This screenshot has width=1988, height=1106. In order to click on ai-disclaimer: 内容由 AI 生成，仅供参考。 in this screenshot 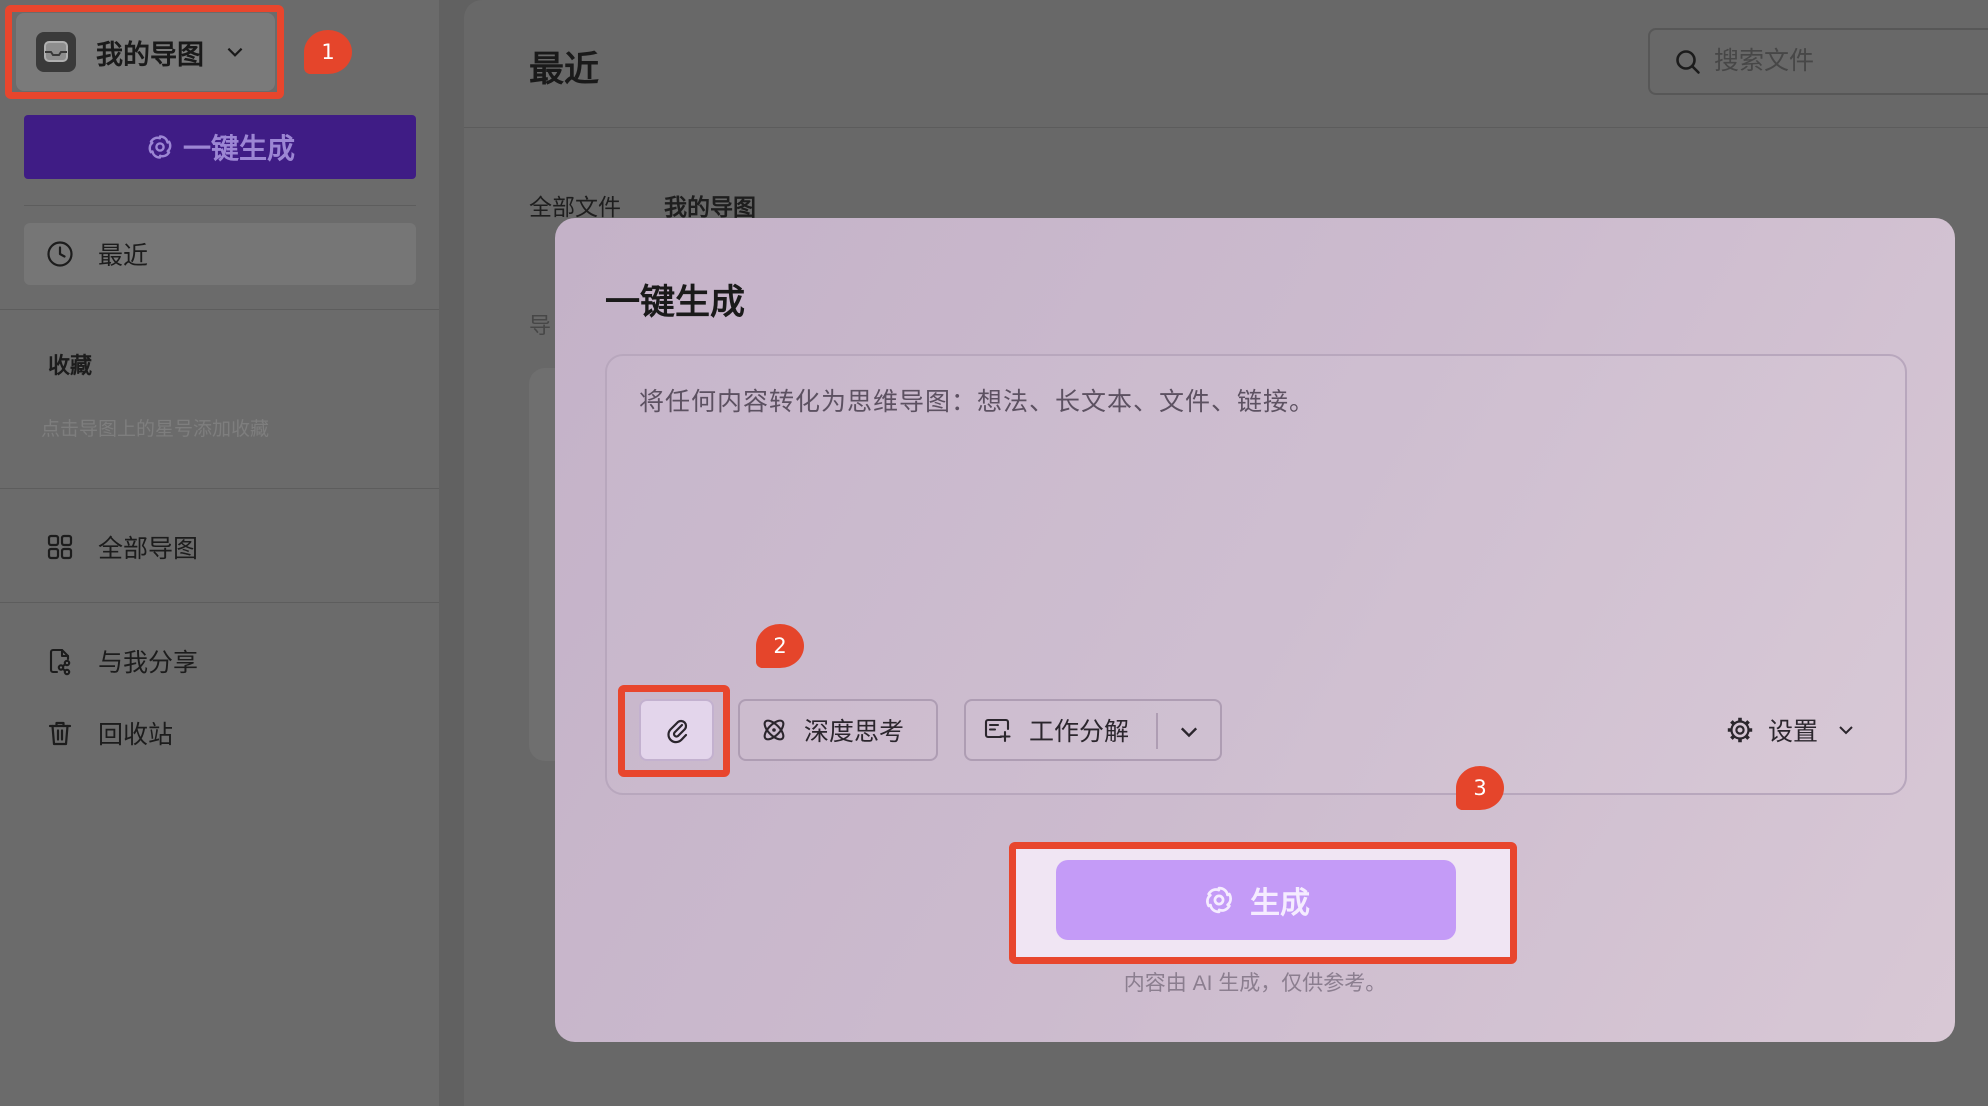, I will do `click(1255, 983)`.